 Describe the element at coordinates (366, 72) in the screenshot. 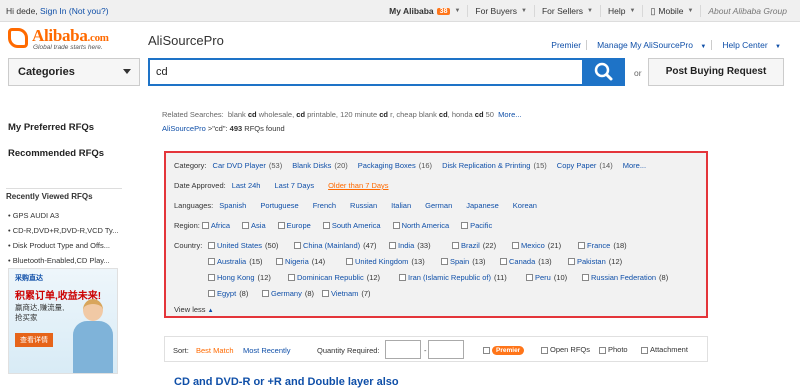

I see `search-input: cd` at that location.